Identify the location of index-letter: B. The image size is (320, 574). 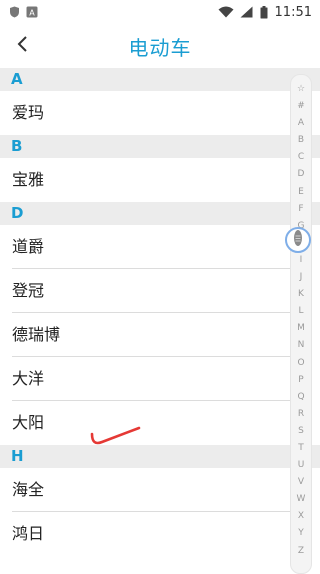
(301, 140).